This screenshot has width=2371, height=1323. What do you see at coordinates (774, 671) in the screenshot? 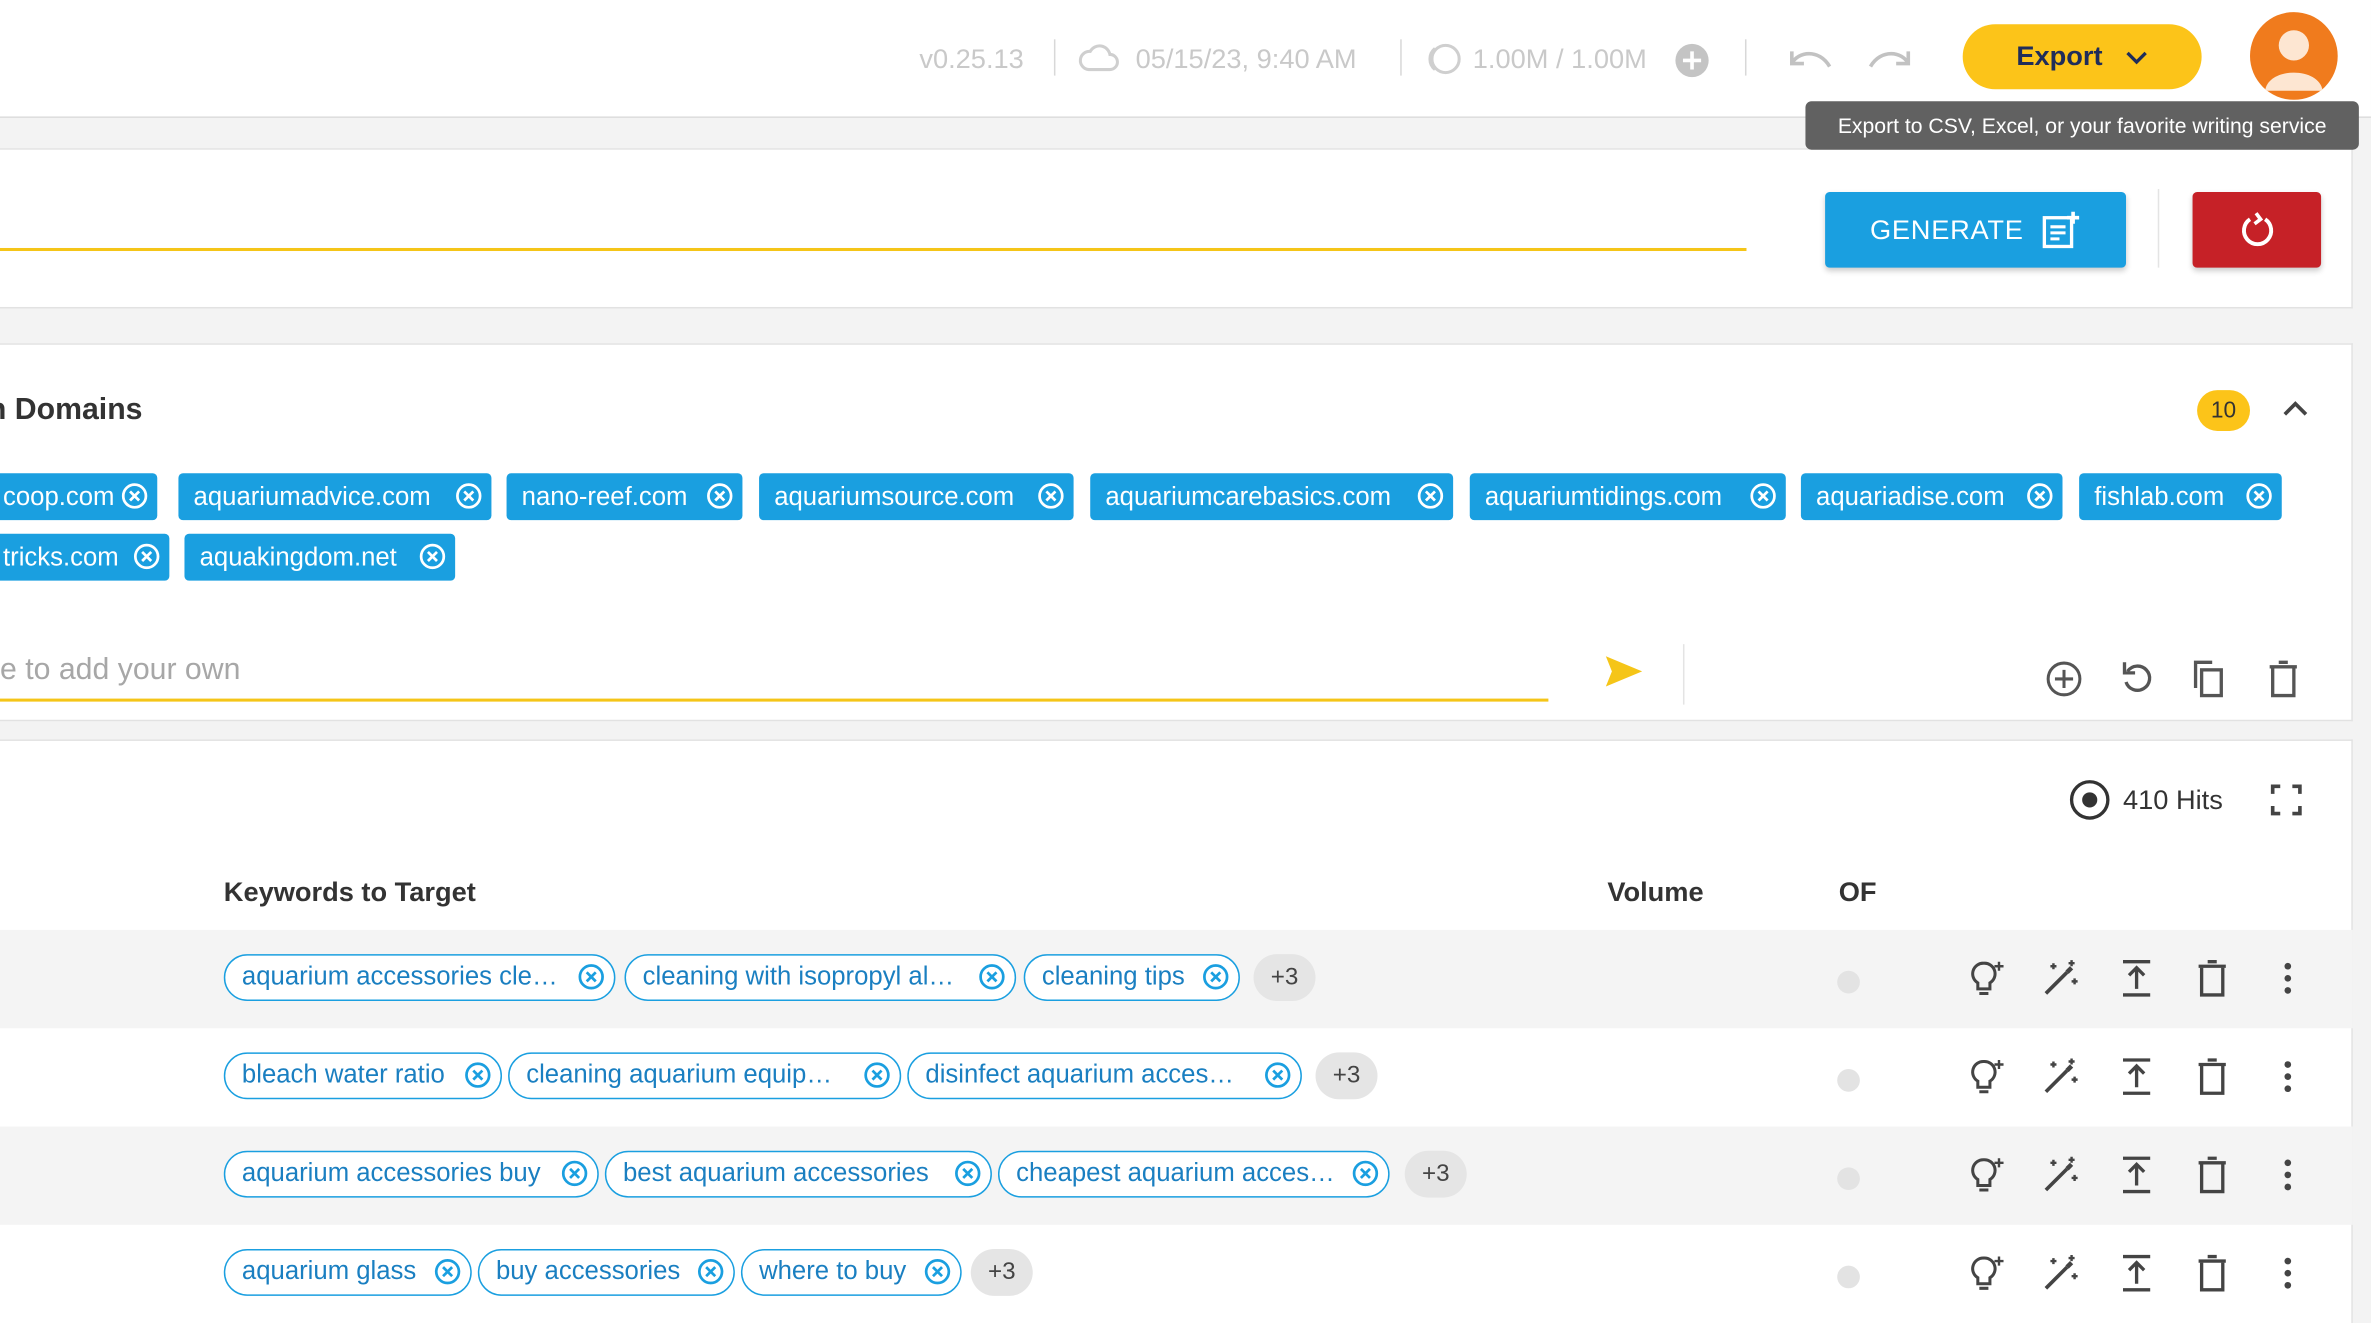
I see `add-domain-input` at bounding box center [774, 671].